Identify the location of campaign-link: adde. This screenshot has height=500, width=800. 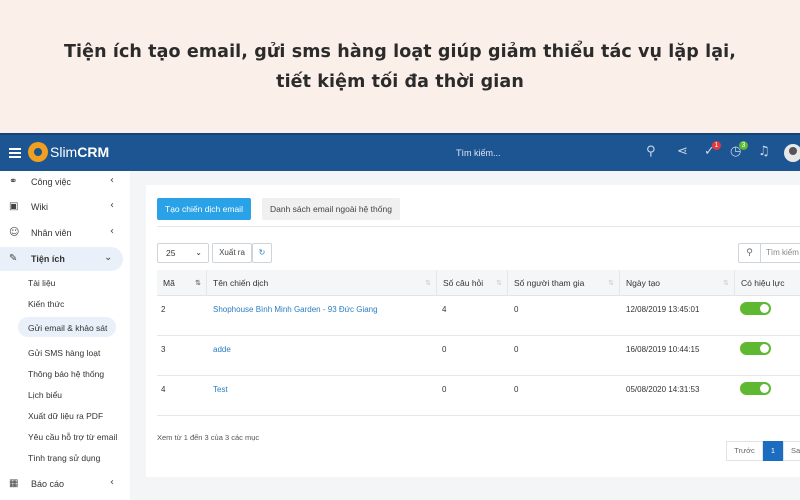
(222, 349).